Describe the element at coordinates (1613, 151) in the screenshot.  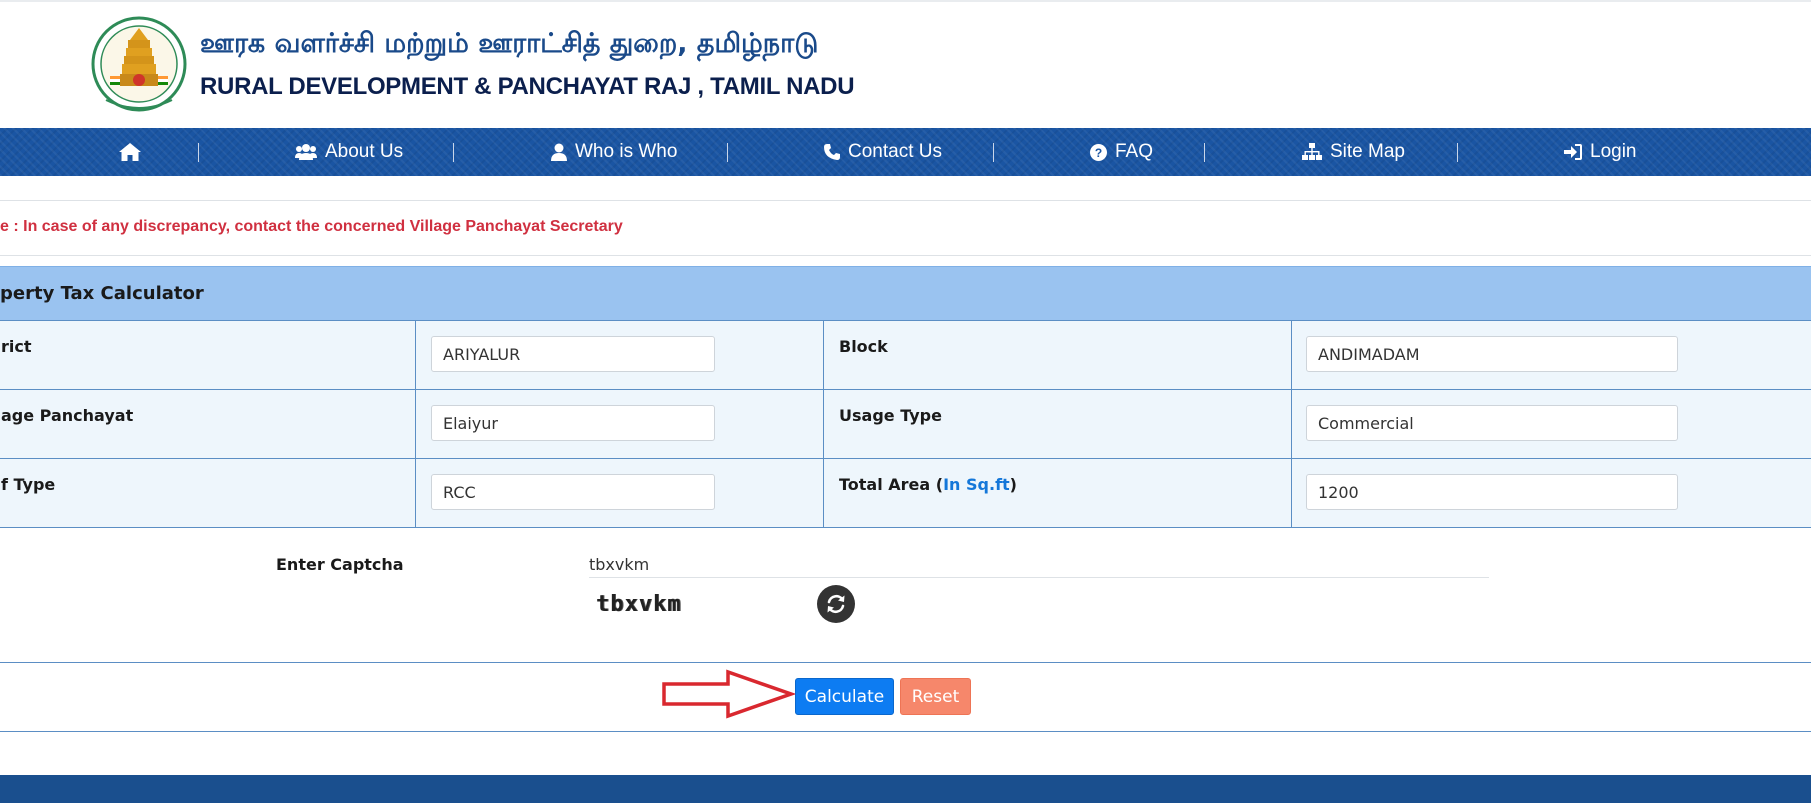
I see `nav-login-label: Login` at that location.